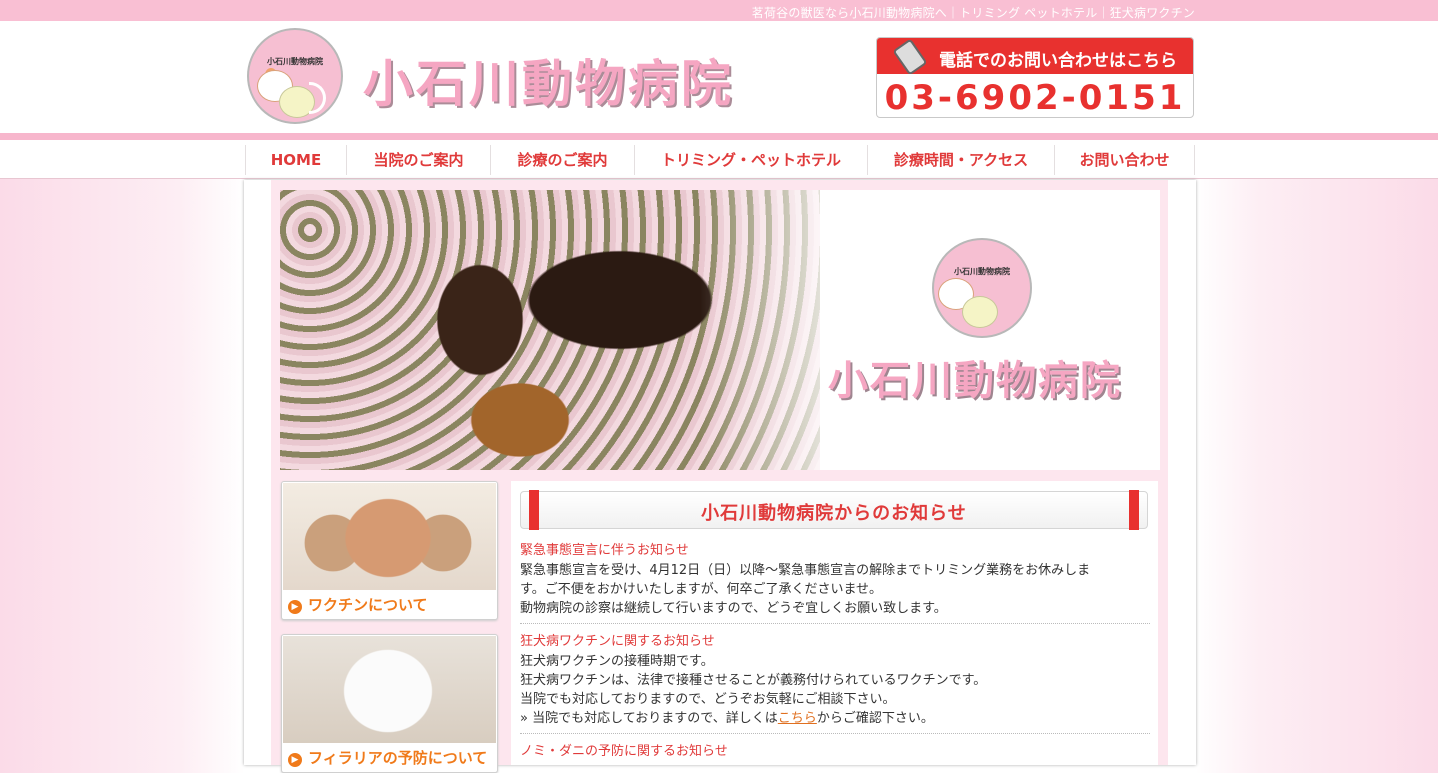 The width and height of the screenshot is (1438, 773). I want to click on cat-icon, so click(980, 312).